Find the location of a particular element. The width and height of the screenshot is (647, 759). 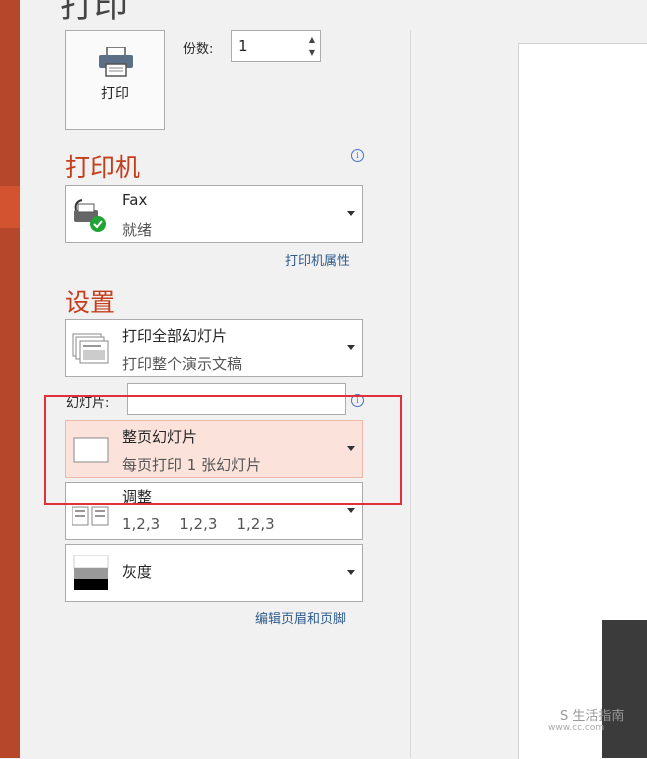

print-range-dropdown: 打印全部幻灯片 打印整个演示文稿 is located at coordinates (214, 348).